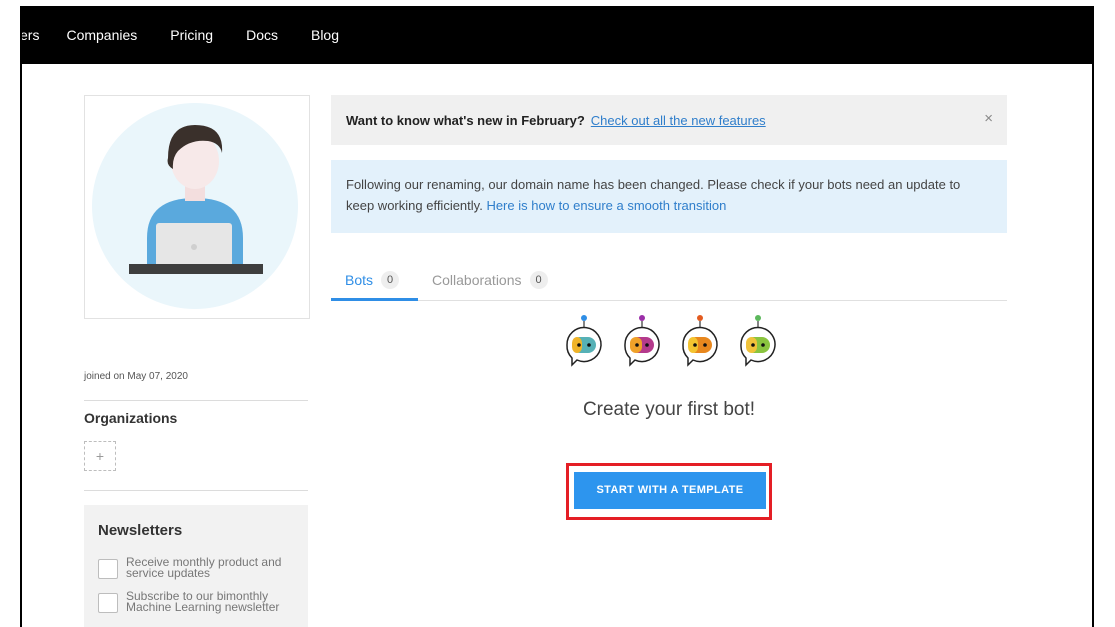  Describe the element at coordinates (477, 280) in the screenshot. I see `tab-label: Collaborations` at that location.